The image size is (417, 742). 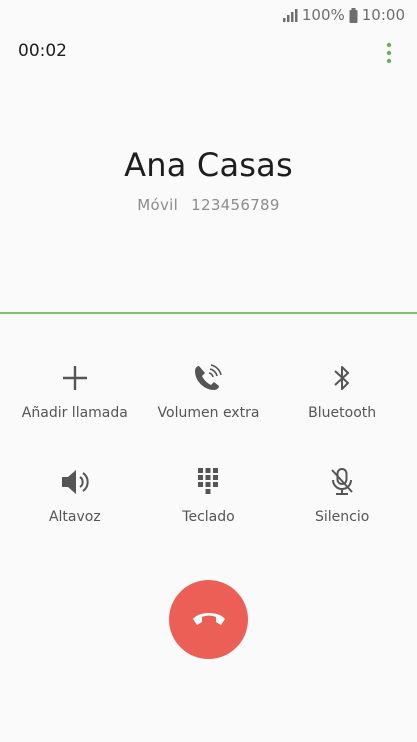 What do you see at coordinates (208, 378) in the screenshot?
I see `extra-volume-icon` at bounding box center [208, 378].